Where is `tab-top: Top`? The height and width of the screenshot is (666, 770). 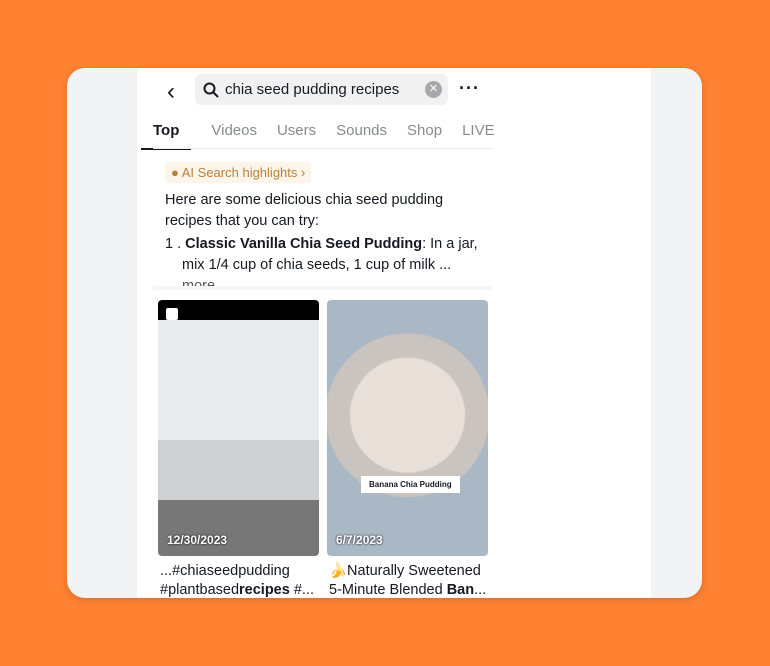 tab-top: Top is located at coordinates (166, 136).